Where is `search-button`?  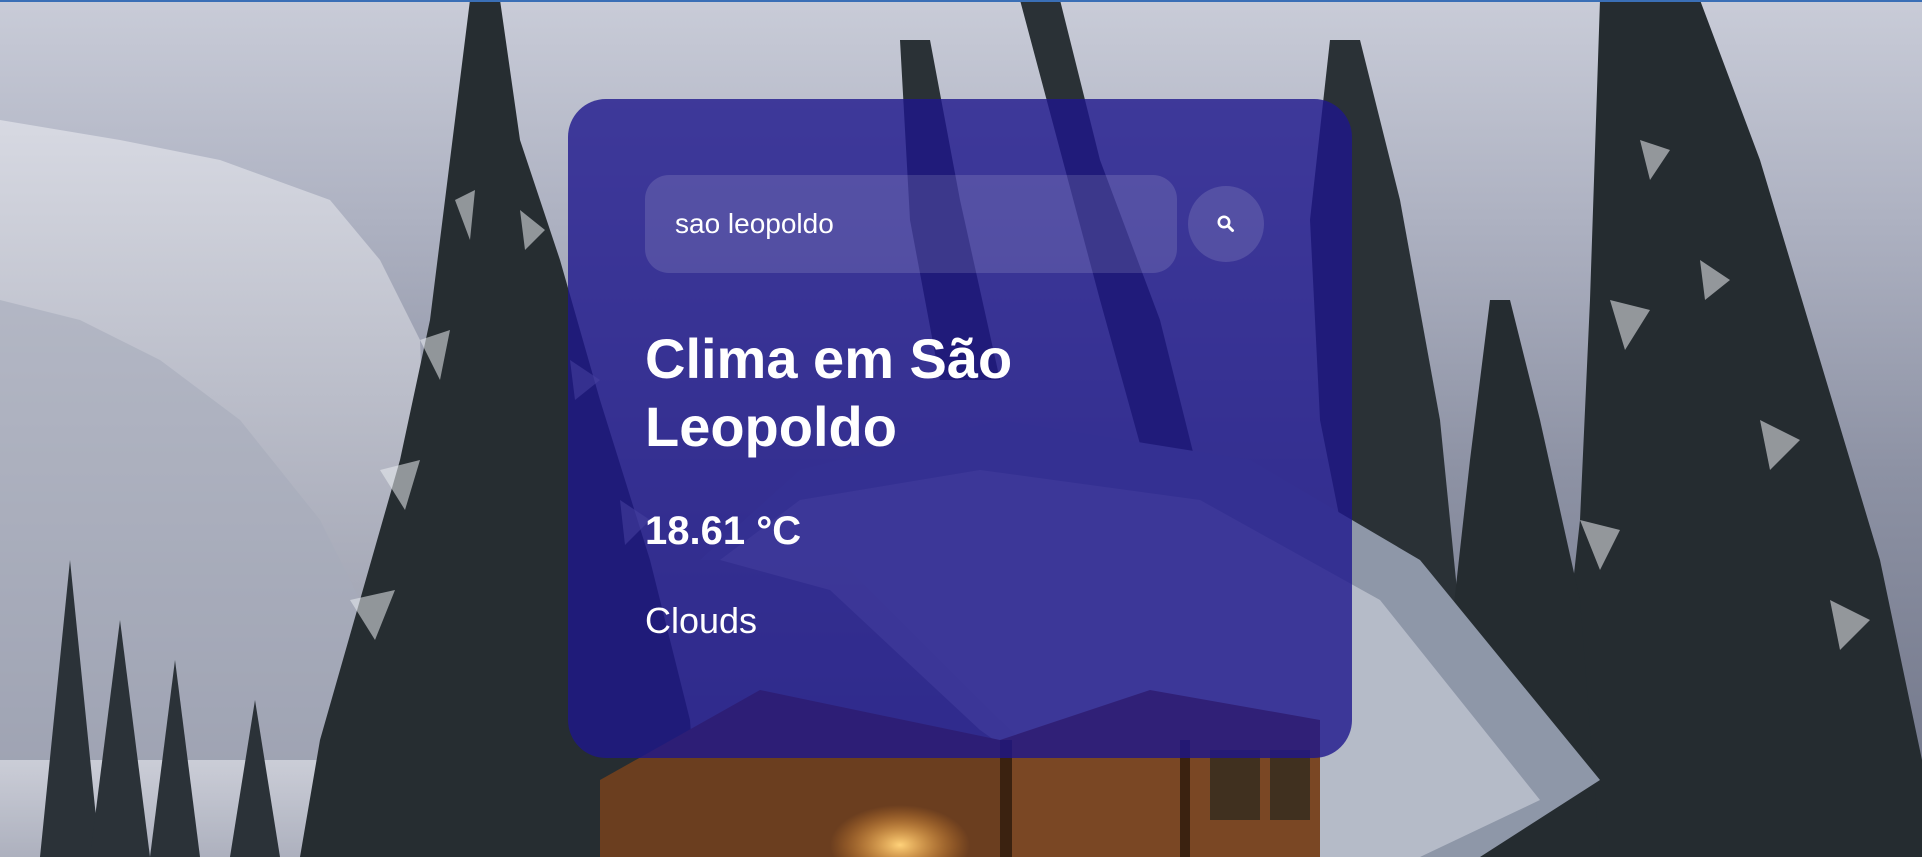 search-button is located at coordinates (1226, 224).